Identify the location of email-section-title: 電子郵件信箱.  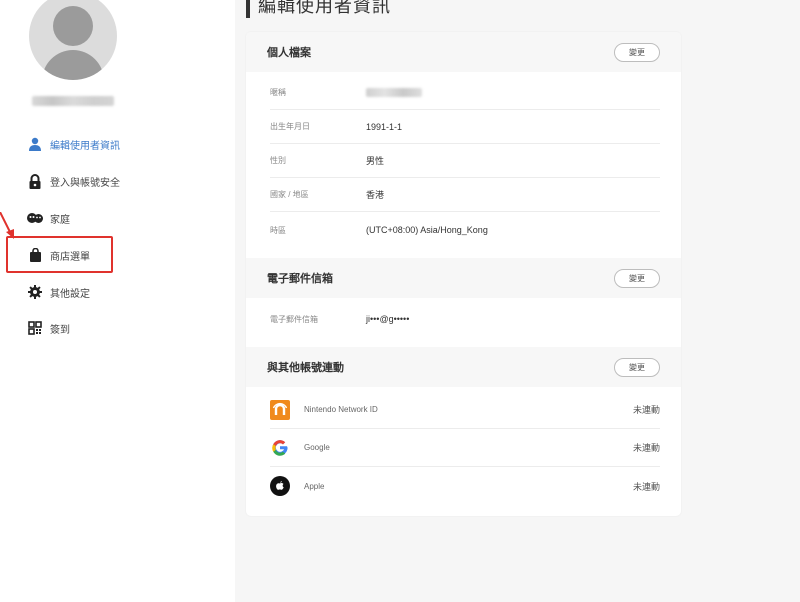
(300, 279).